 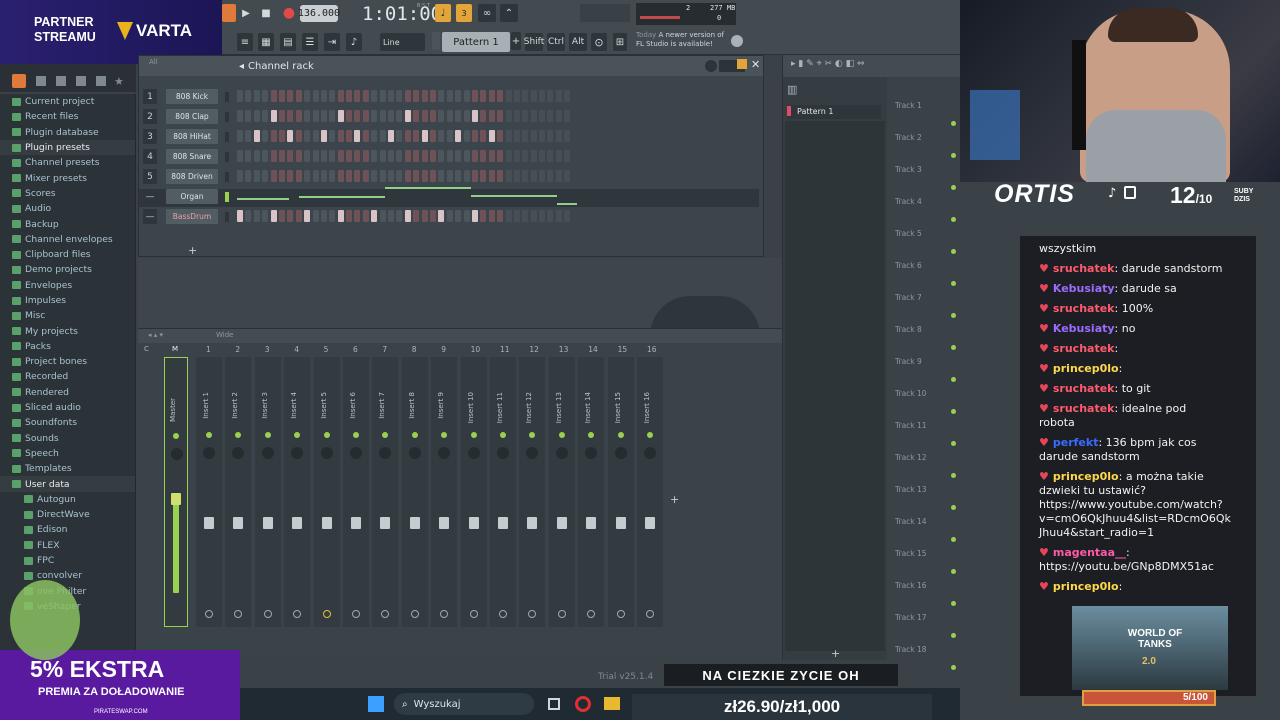 I want to click on toolbar-piano-icon: ▤, so click(x=288, y=42).